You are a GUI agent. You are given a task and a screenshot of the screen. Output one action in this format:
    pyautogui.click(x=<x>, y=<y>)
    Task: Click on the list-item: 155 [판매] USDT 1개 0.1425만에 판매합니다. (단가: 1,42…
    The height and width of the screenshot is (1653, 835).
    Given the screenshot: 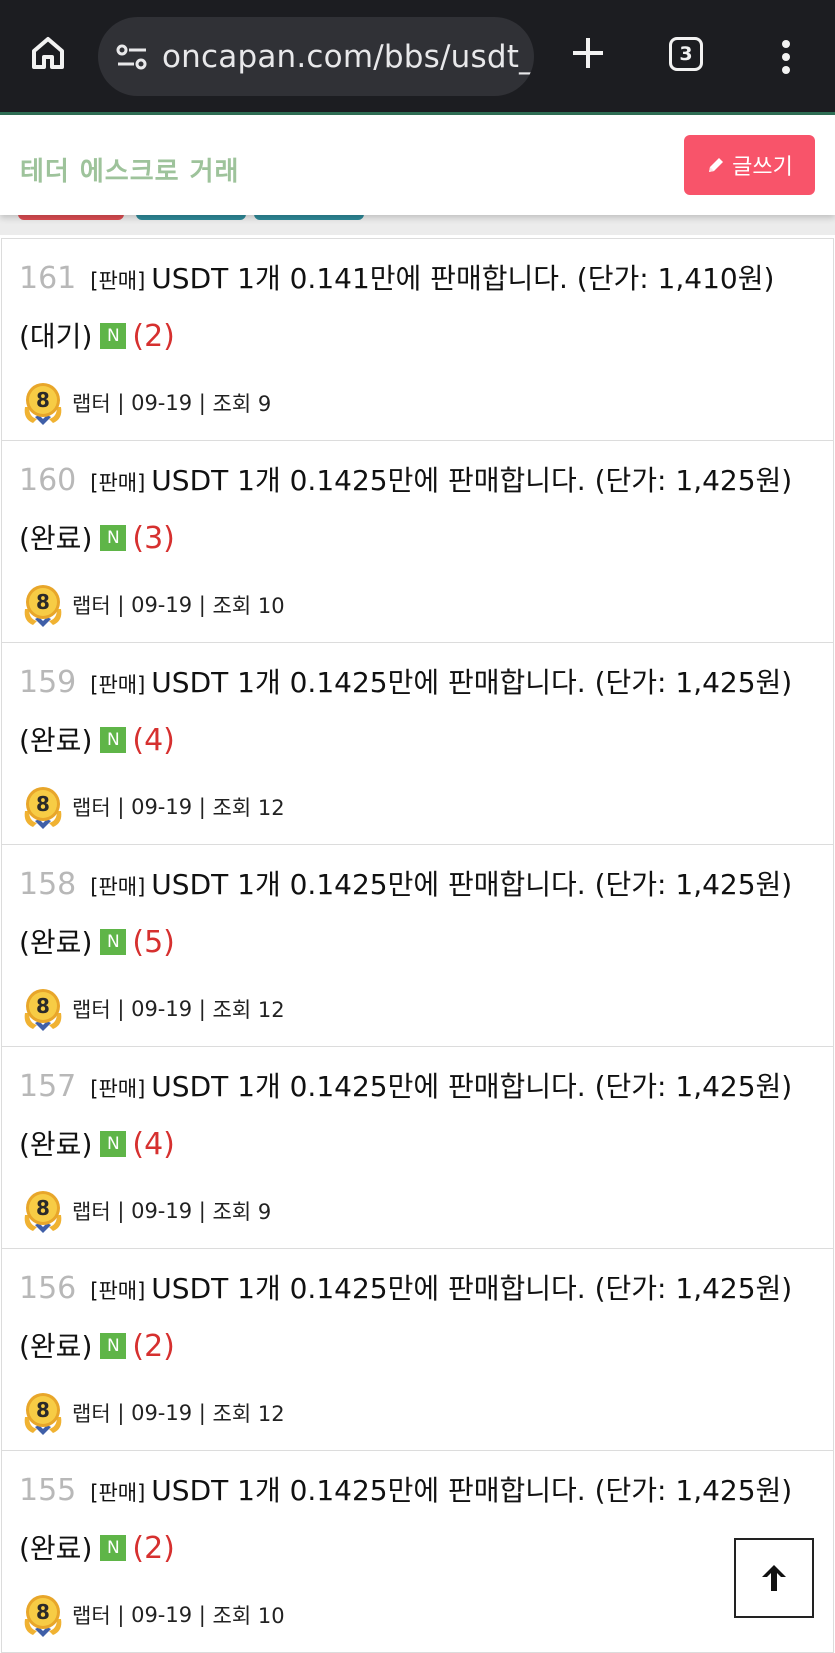 What is the action you would take?
    pyautogui.click(x=417, y=1552)
    